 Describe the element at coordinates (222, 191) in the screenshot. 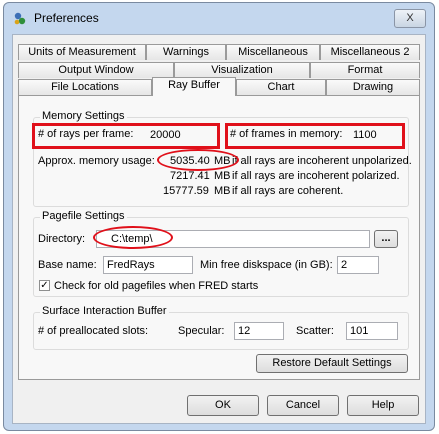

I see `usage-coherent-unit: MB` at that location.